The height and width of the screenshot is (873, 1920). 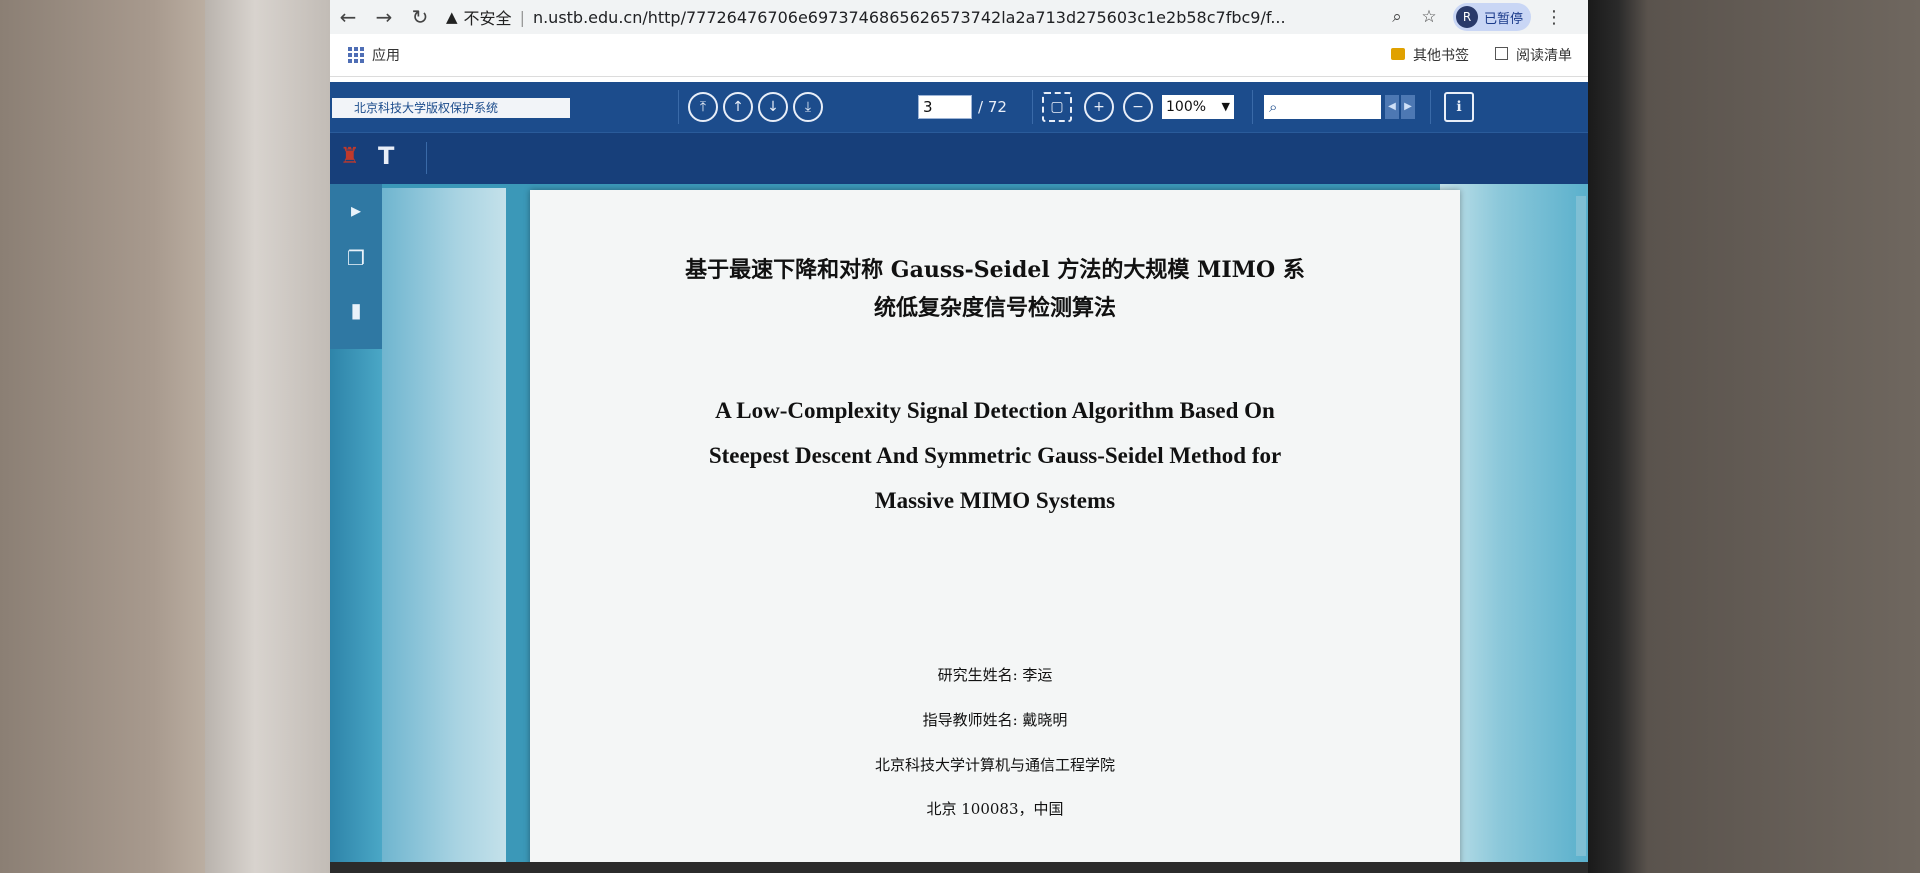 I want to click on browser-menu-button: ⋮, so click(x=1554, y=17).